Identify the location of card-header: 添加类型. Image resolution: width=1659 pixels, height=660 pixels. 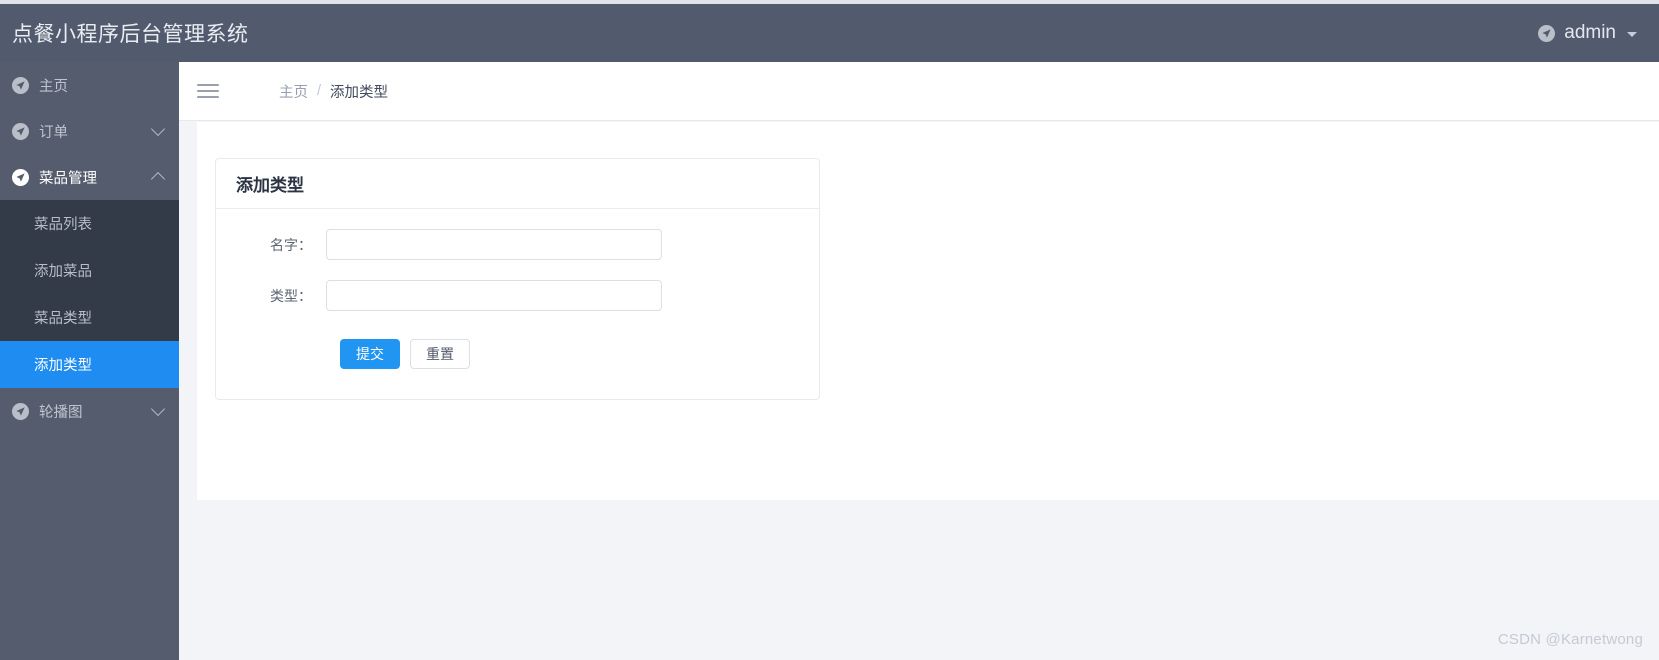
(517, 184).